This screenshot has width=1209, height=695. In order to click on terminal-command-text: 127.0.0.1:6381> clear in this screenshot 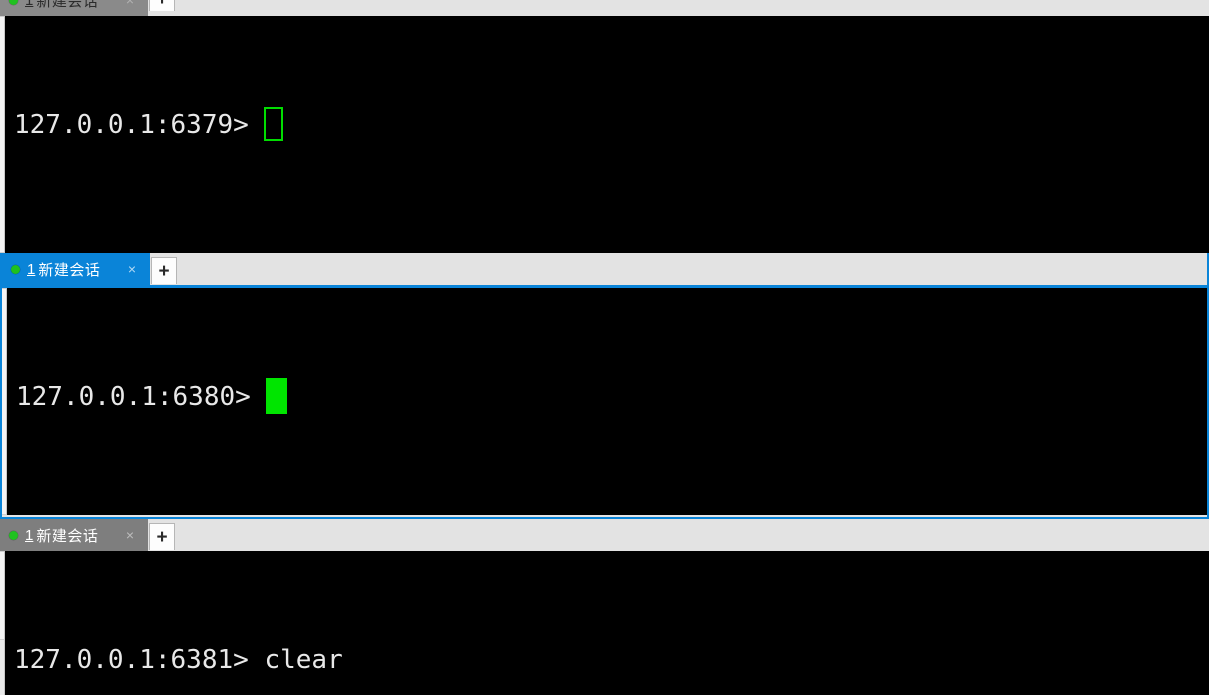, I will do `click(178, 660)`.